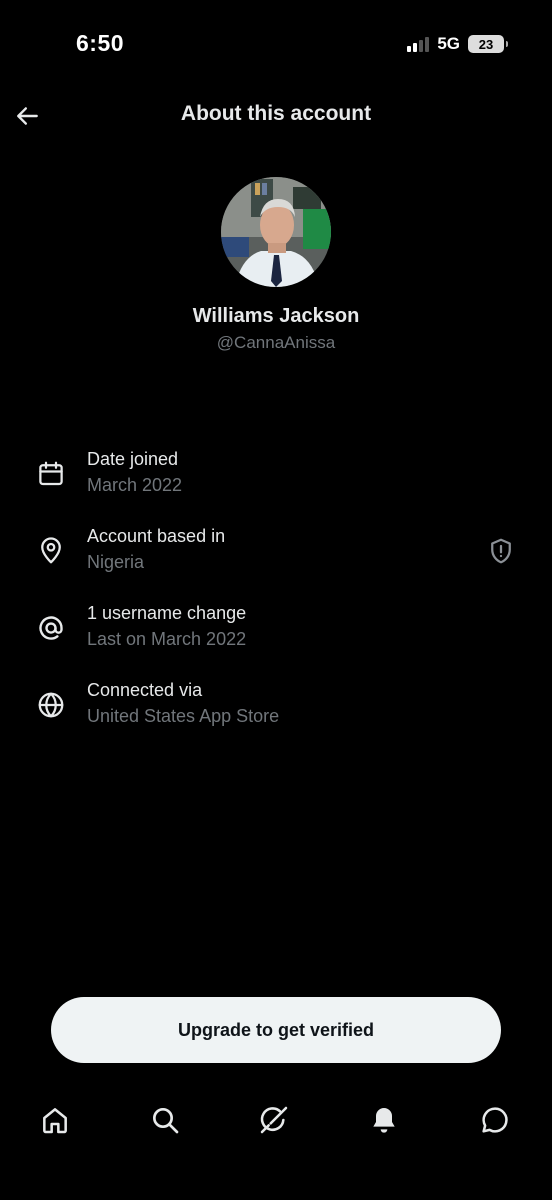 The width and height of the screenshot is (552, 1200). Describe the element at coordinates (276, 633) in the screenshot. I see `info-row-username-change: 1 username change Last on March 2022` at that location.